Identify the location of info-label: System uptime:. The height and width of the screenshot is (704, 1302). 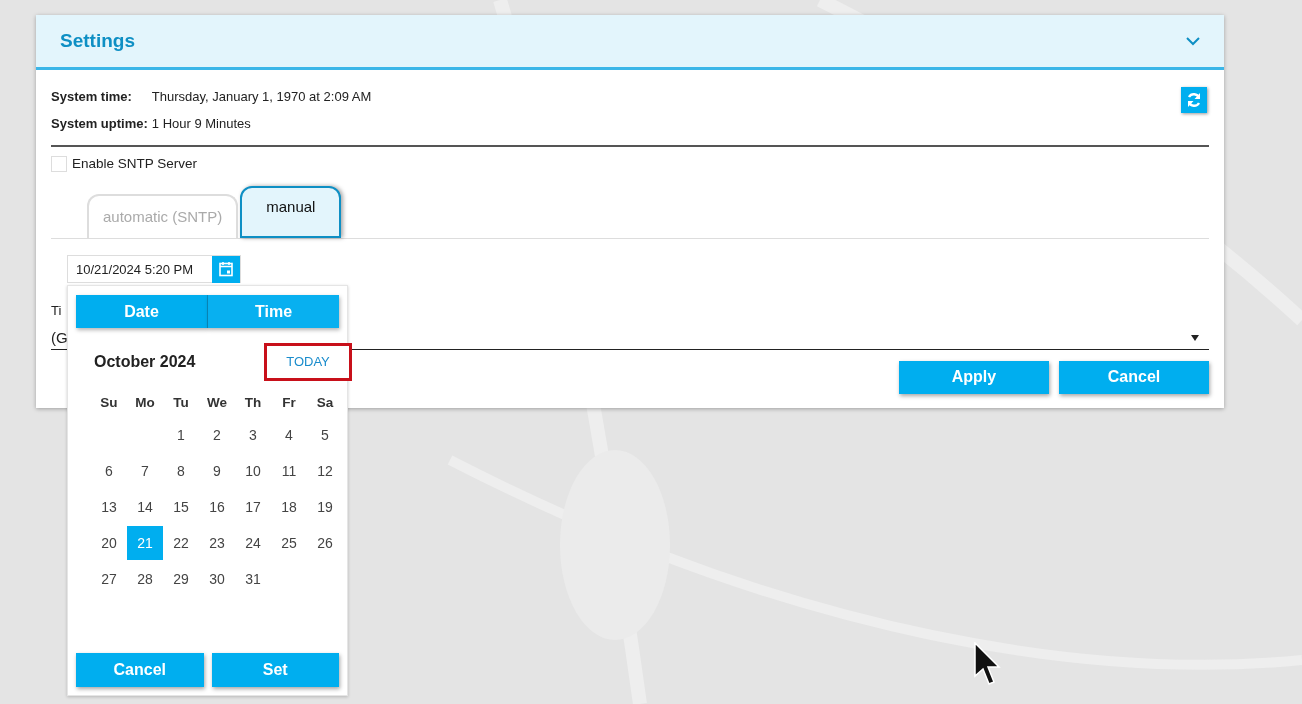
(99, 123).